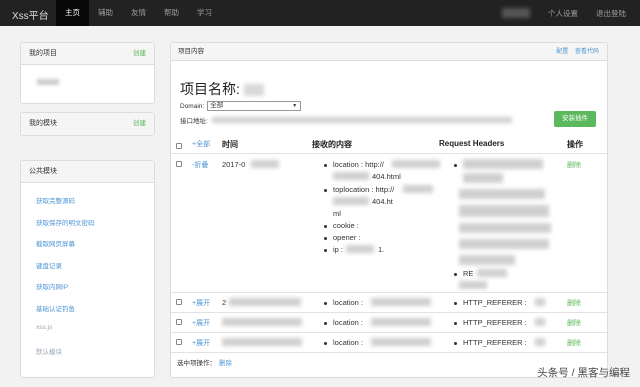  I want to click on row-headers: HTTP_REFERER :, so click(495, 342).